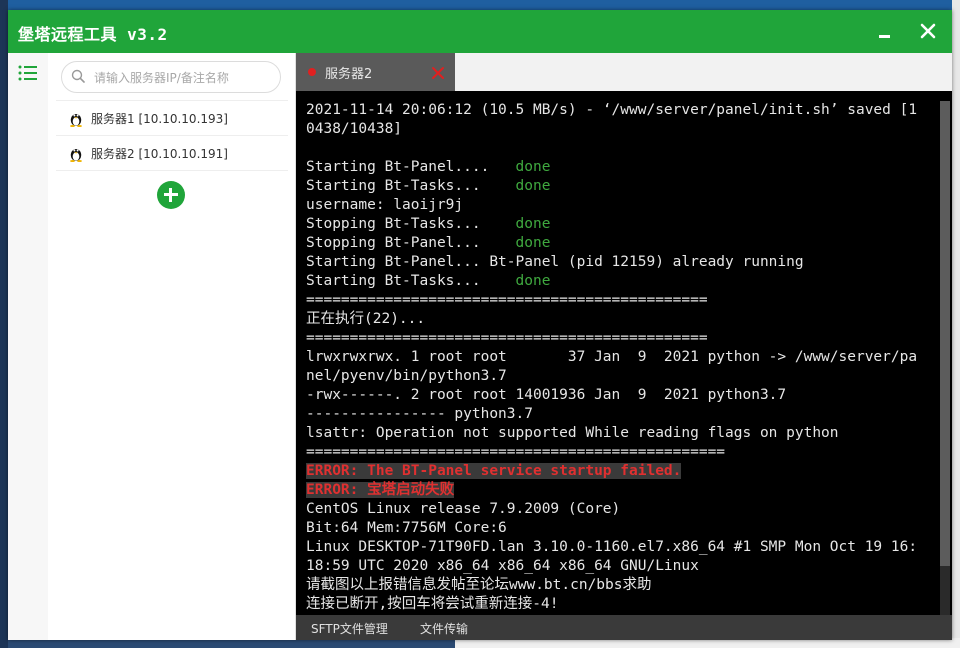  Describe the element at coordinates (438, 73) in the screenshot. I see `tab-close-icon` at that location.